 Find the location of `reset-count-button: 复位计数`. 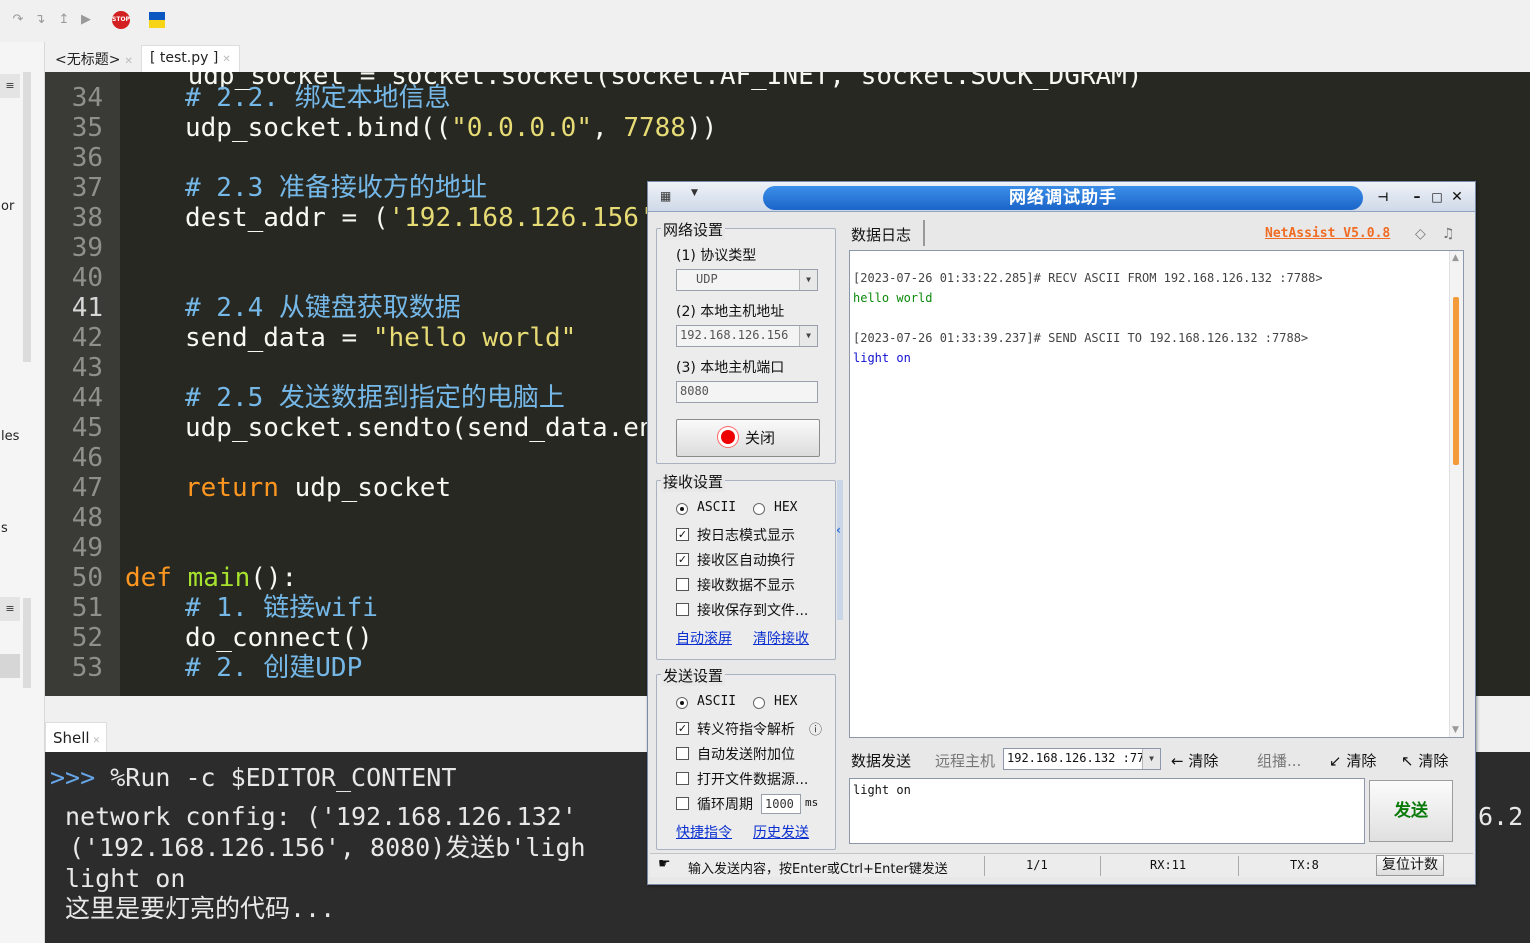

reset-count-button: 复位计数 is located at coordinates (1410, 865).